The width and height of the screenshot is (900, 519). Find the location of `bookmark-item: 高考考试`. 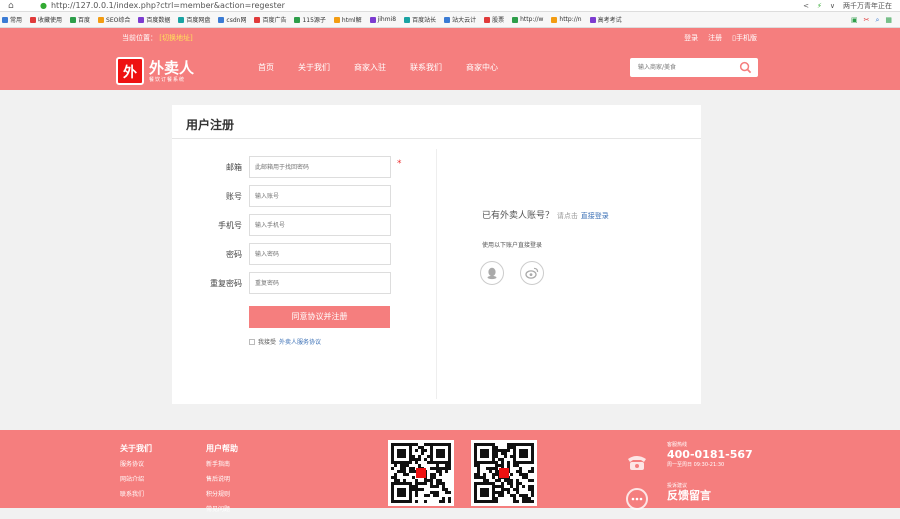

bookmark-item: 高考考试 is located at coordinates (605, 19).